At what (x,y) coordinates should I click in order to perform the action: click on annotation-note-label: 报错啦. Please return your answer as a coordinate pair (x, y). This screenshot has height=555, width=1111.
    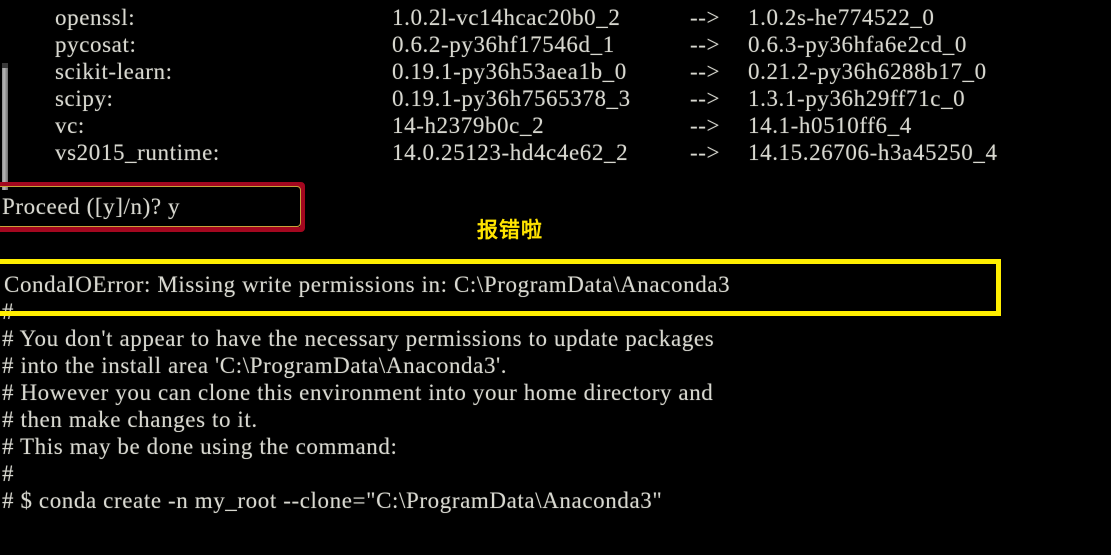
    Looking at the image, I should click on (510, 230).